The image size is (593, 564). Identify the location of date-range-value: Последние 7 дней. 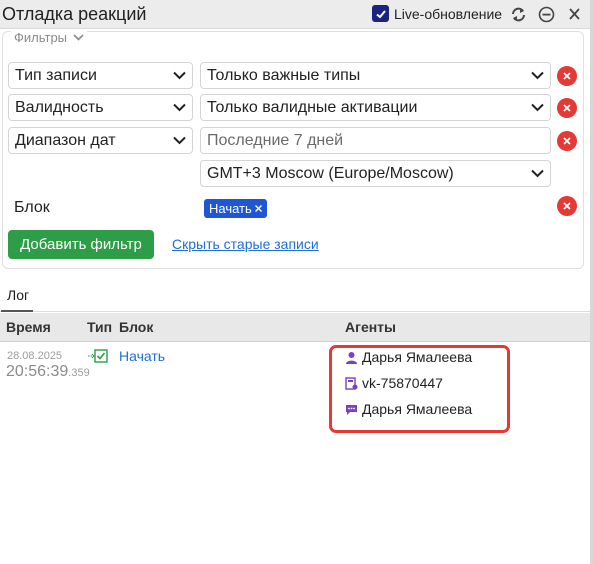
(275, 140).